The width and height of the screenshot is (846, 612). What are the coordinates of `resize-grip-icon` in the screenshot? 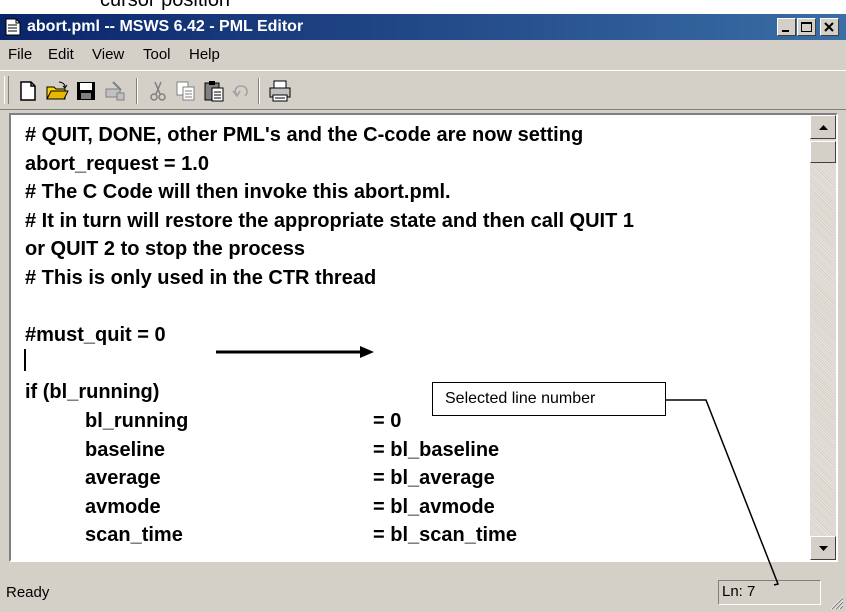 It's located at (836, 602).